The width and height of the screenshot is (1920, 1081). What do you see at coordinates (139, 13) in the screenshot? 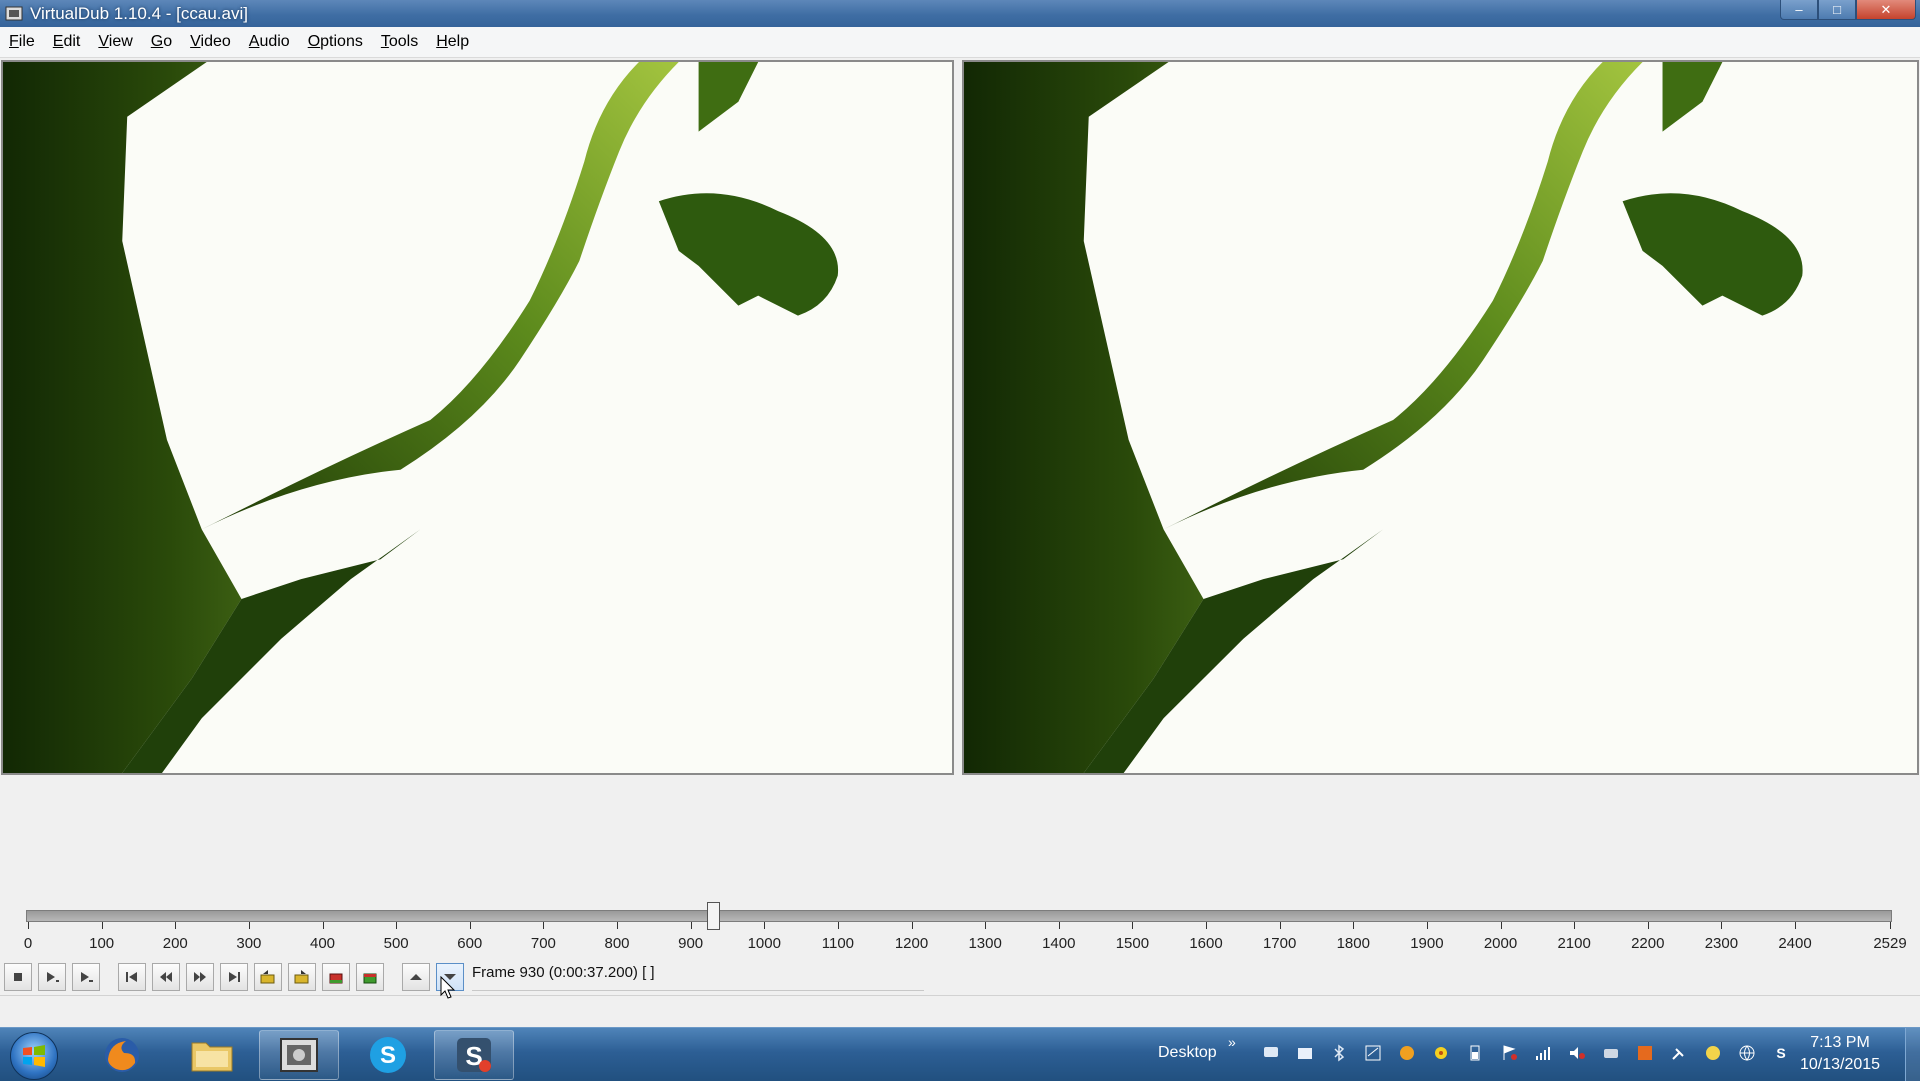
I see `window-title: VirtualDub 1.10.4 - [ccau.avi]` at bounding box center [139, 13].